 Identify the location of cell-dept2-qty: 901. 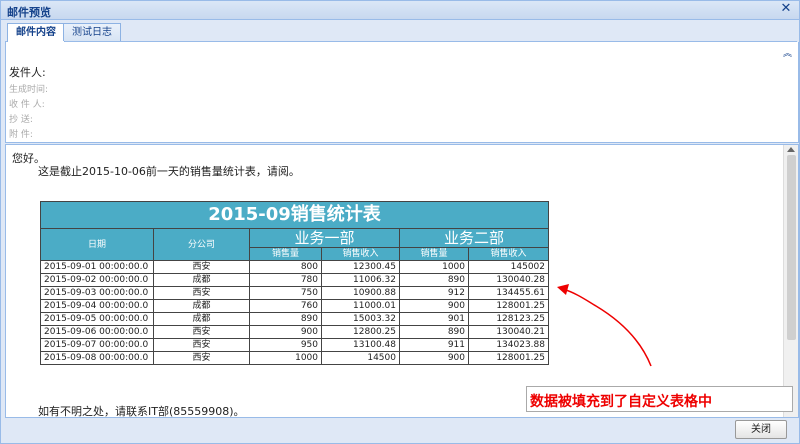
(434, 319).